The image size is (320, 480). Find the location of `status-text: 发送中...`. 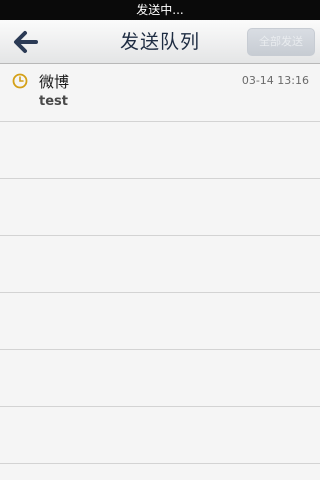

status-text: 发送中... is located at coordinates (160, 10).